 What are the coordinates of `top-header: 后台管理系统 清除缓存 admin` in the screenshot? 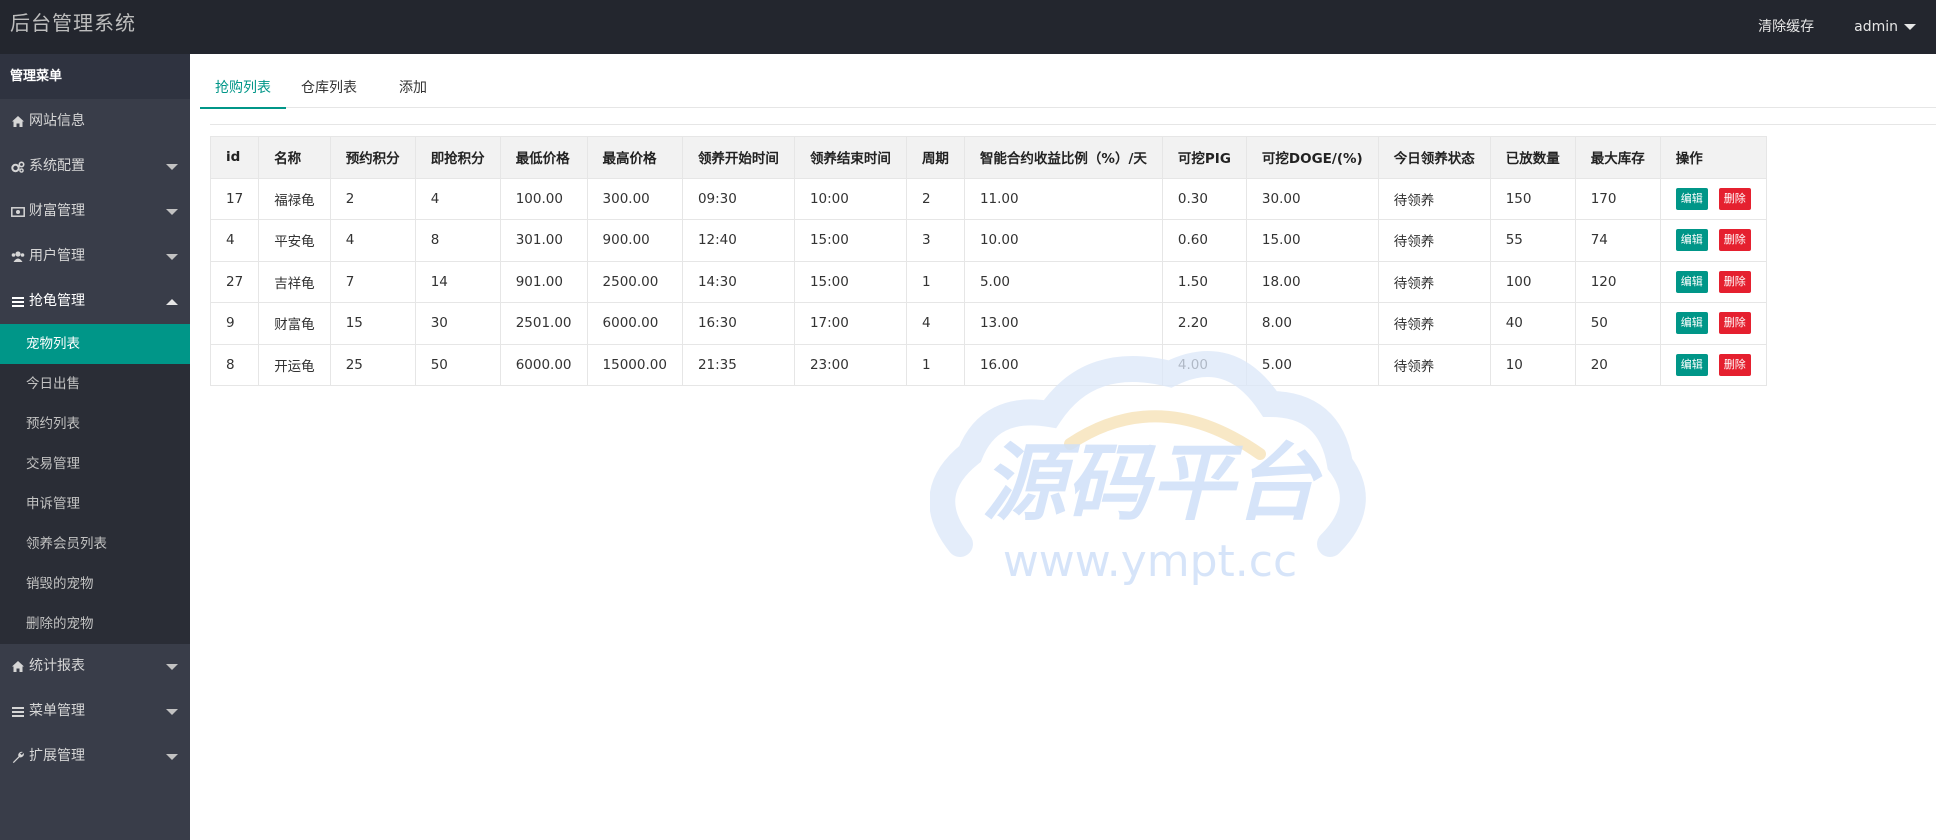 It's located at (968, 27).